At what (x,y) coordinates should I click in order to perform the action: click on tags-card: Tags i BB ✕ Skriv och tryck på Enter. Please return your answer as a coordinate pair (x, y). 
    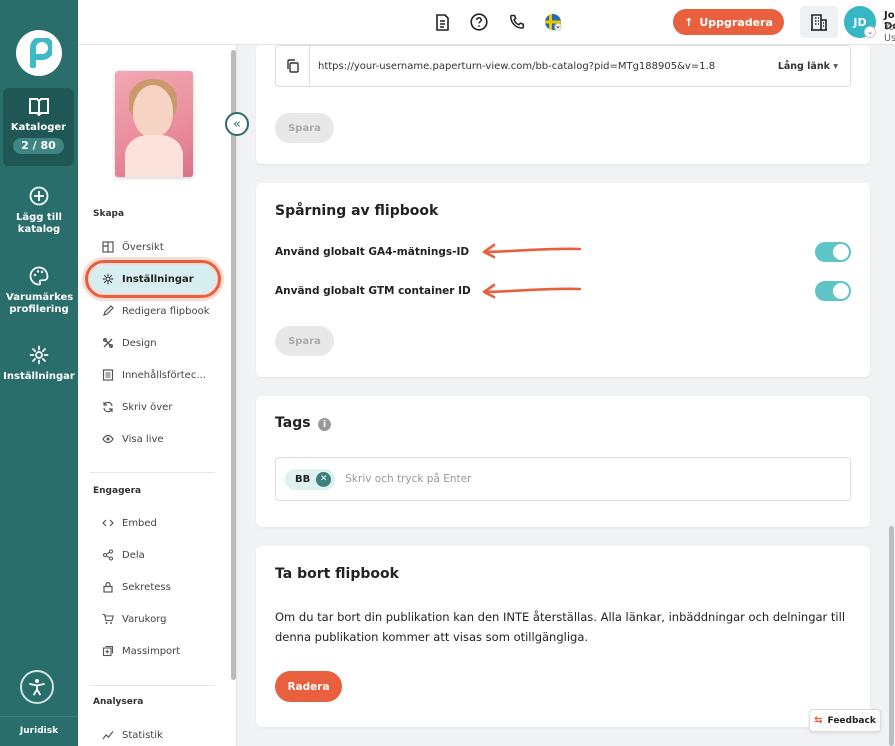
    Looking at the image, I should click on (563, 461).